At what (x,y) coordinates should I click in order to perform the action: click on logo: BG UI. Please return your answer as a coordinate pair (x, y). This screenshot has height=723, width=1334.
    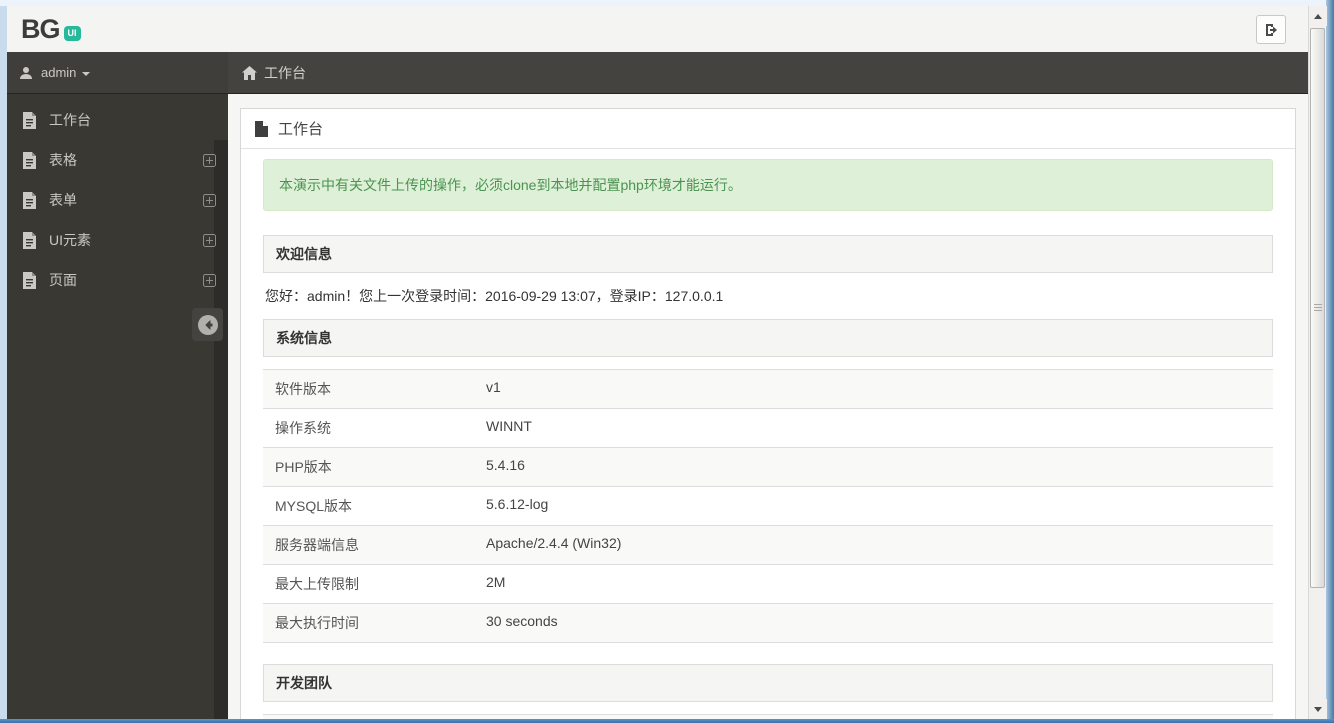
    Looking at the image, I should click on (51, 28).